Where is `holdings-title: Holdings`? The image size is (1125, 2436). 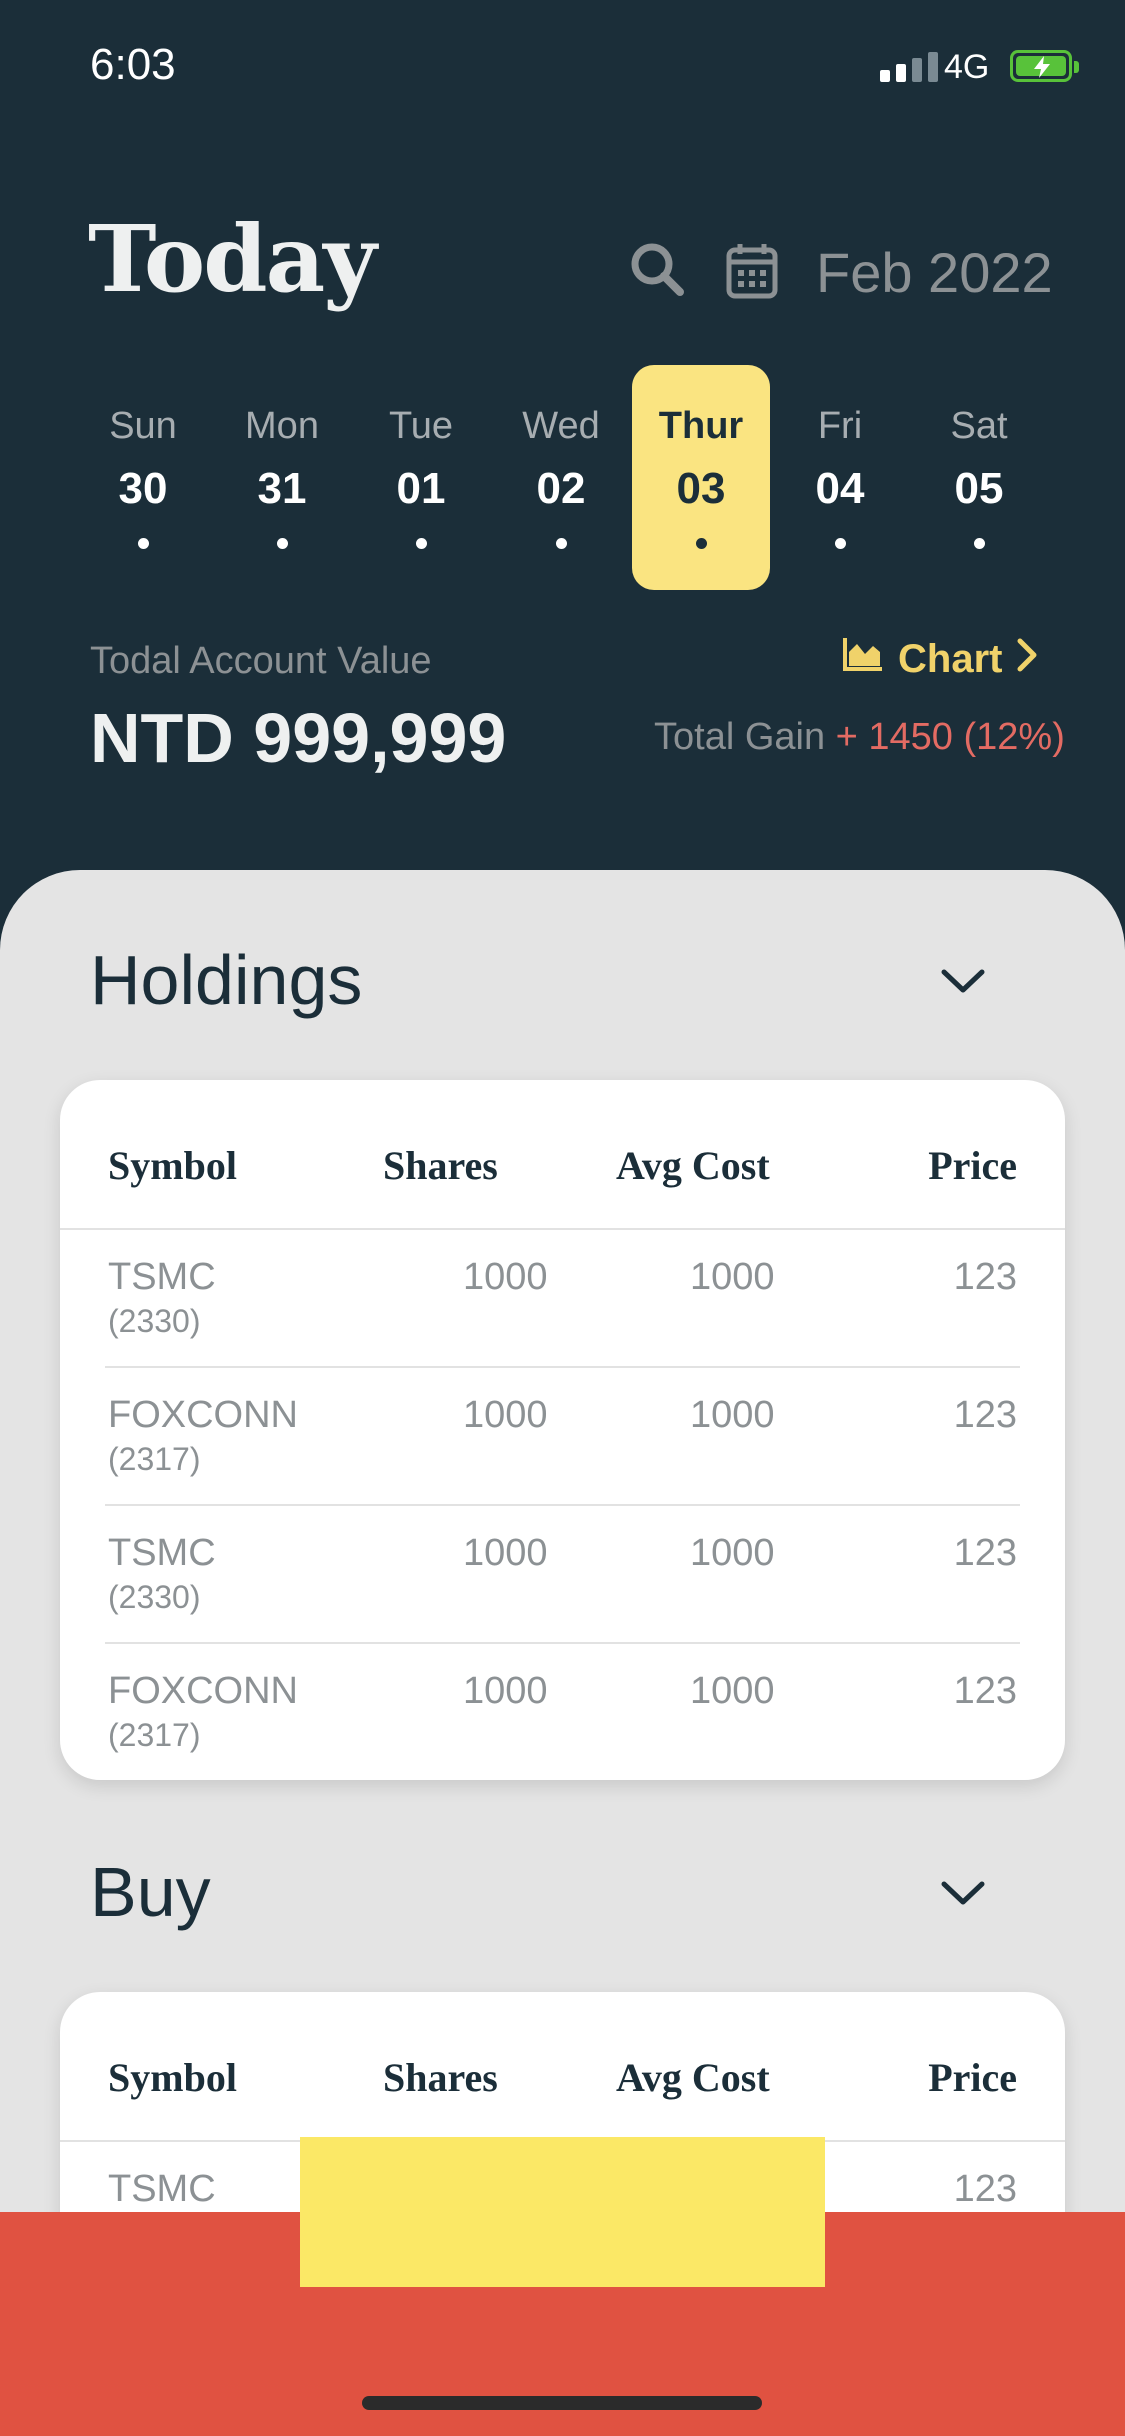 holdings-title: Holdings is located at coordinates (226, 980).